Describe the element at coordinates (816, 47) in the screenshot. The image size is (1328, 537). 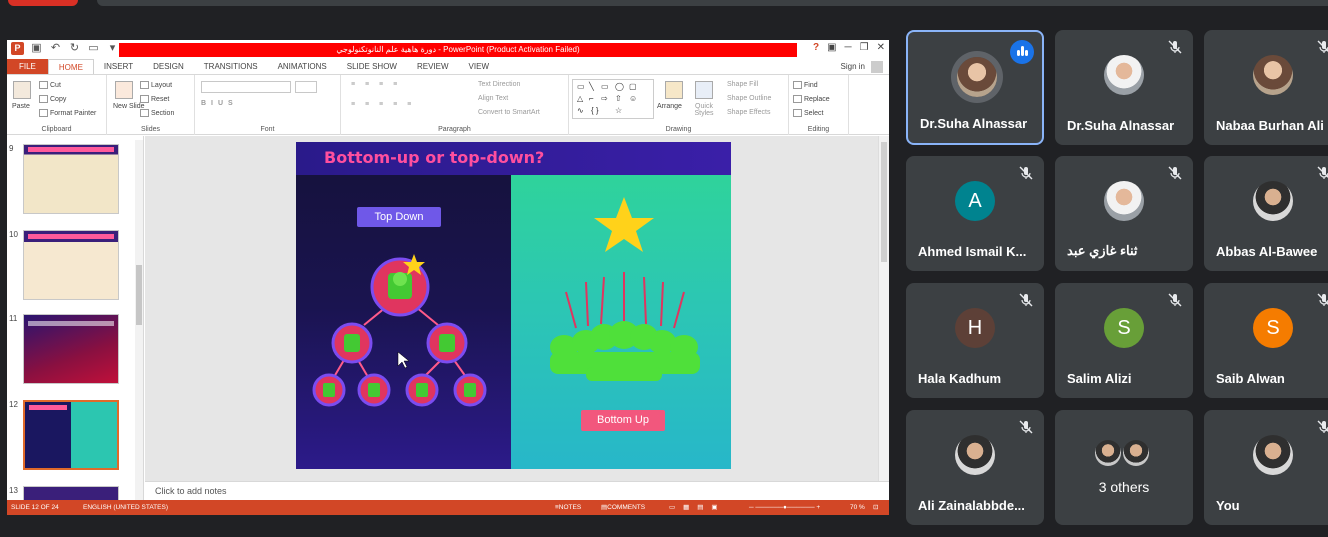
I see `help-button: ?` at that location.